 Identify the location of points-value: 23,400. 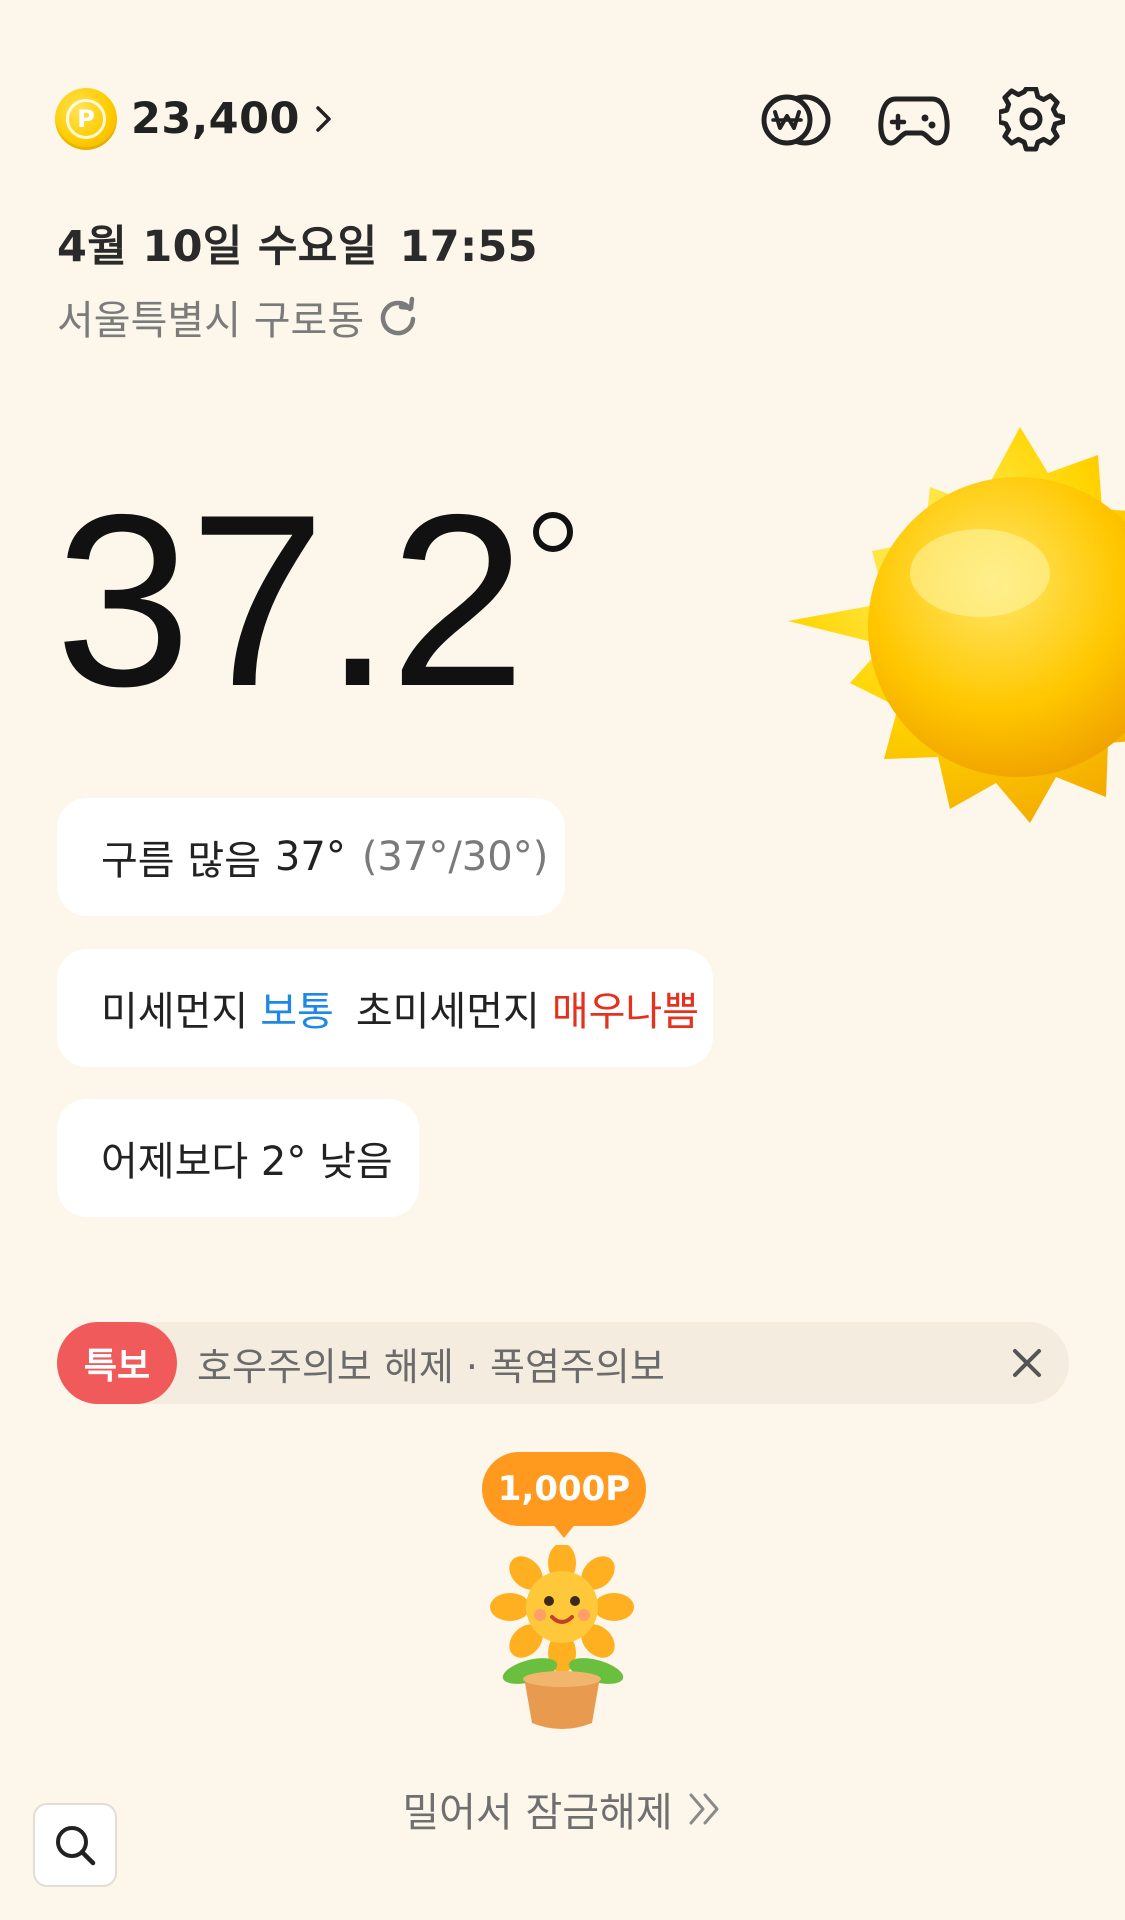
(215, 119).